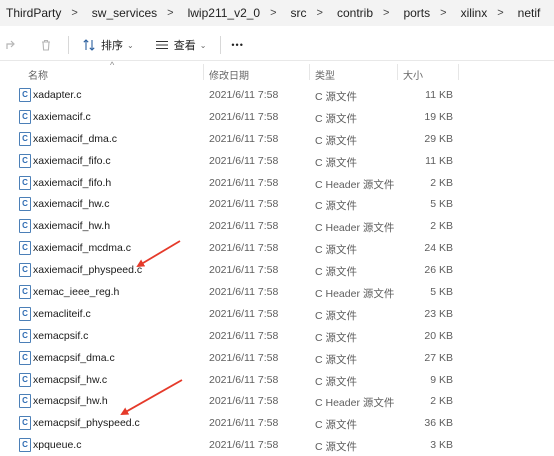 This screenshot has width=554, height=456. Describe the element at coordinates (296, 13) in the screenshot. I see `breadcrumb-item: src` at that location.